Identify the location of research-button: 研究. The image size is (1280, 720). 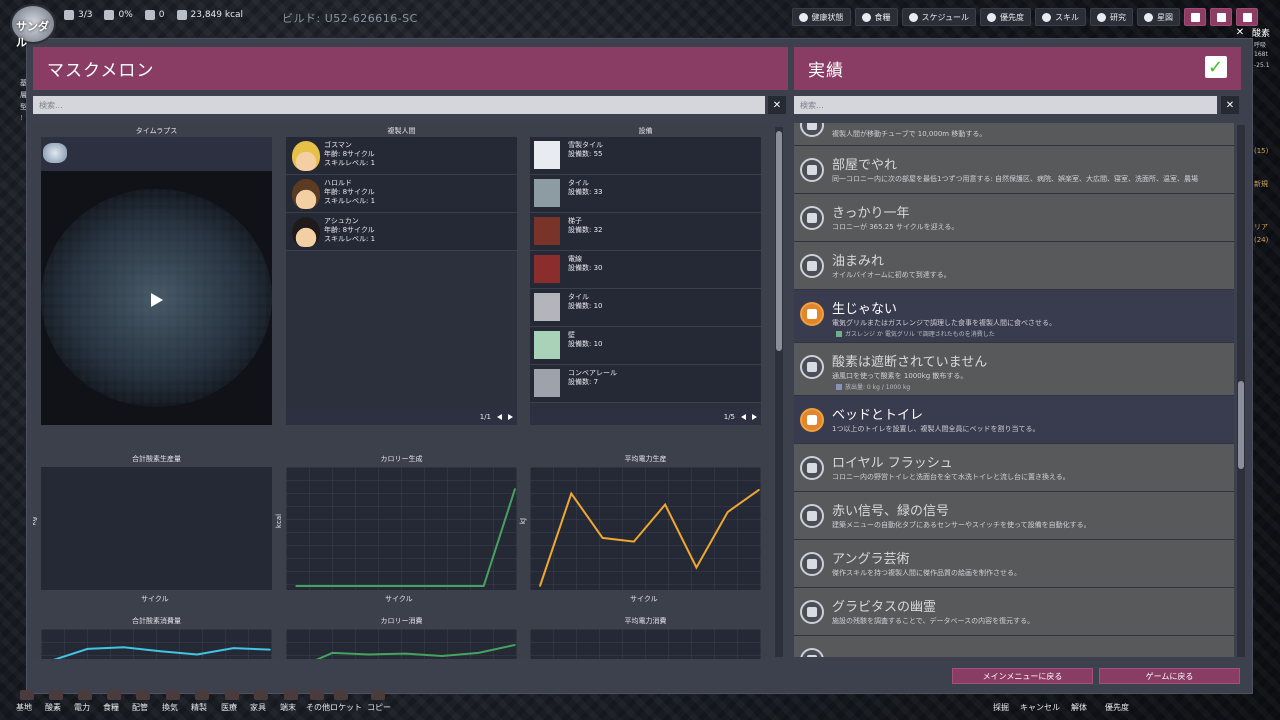
(1111, 17).